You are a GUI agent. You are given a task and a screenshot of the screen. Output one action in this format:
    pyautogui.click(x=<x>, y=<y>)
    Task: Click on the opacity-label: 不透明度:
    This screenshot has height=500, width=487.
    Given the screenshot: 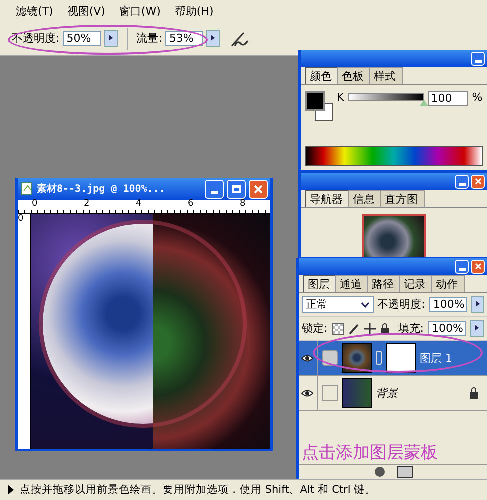 What is the action you would take?
    pyautogui.click(x=402, y=304)
    